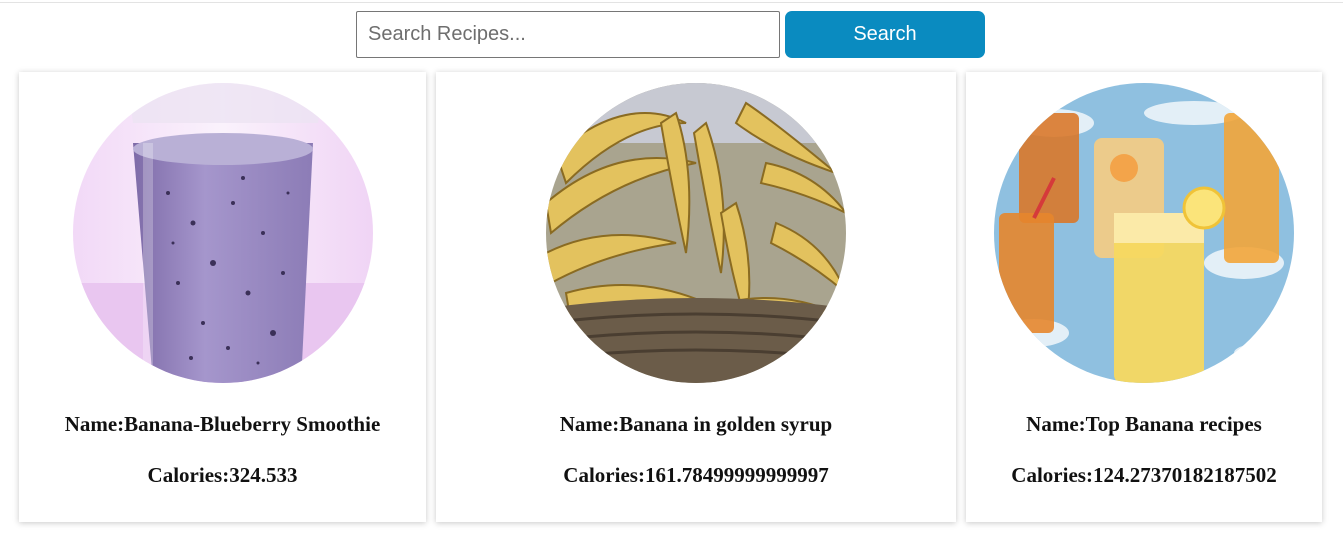 The image size is (1343, 535). What do you see at coordinates (223, 233) in the screenshot?
I see `recipe-image-blueberry-smoothie` at bounding box center [223, 233].